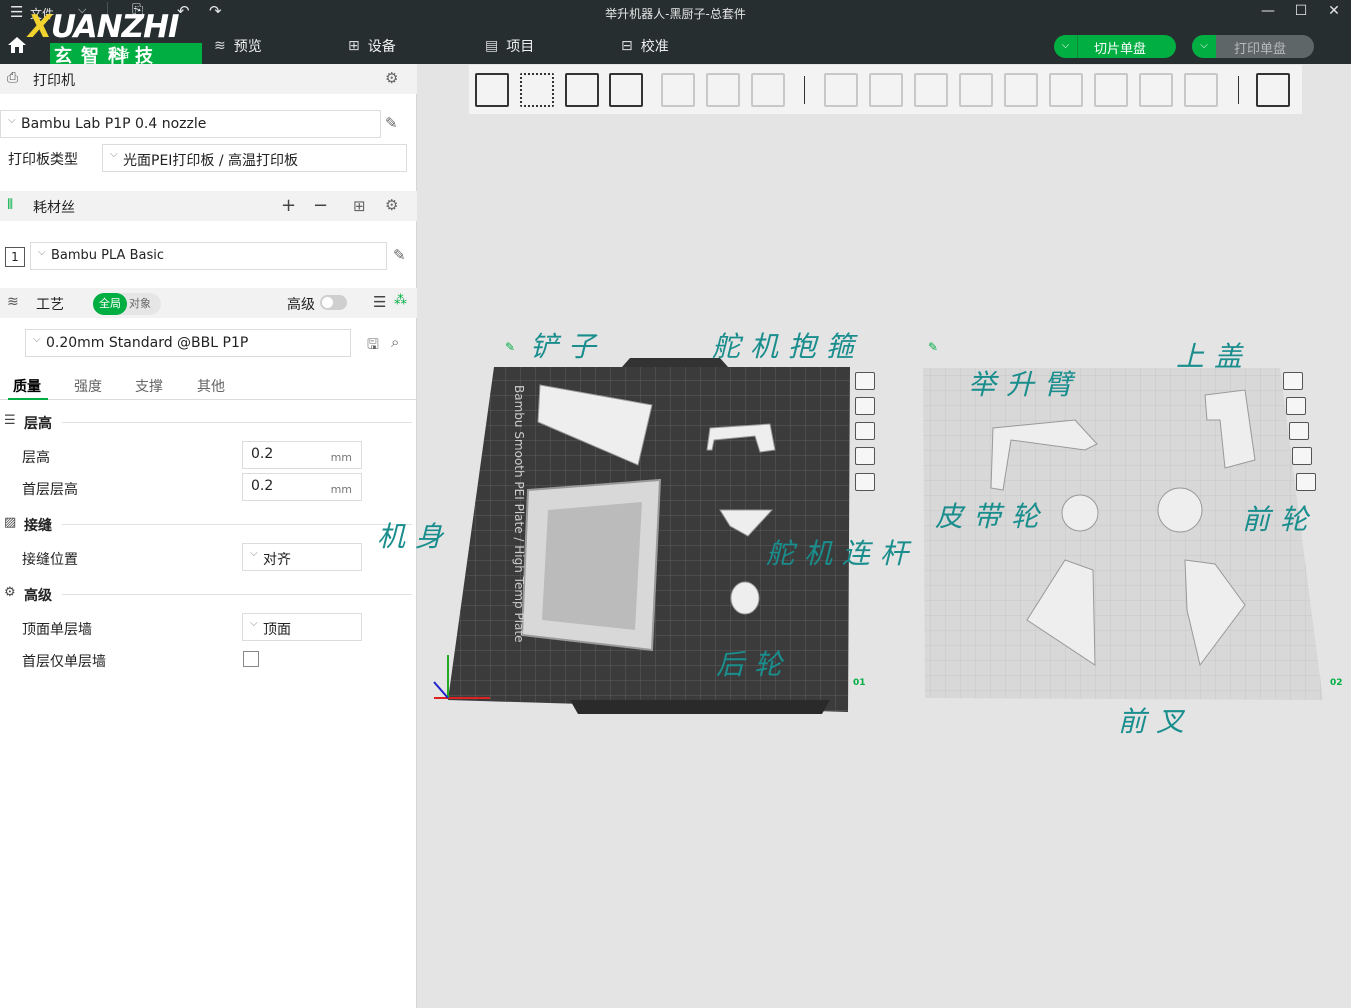  What do you see at coordinates (859, 683) in the screenshot?
I see `plate-number-1: 01` at bounding box center [859, 683].